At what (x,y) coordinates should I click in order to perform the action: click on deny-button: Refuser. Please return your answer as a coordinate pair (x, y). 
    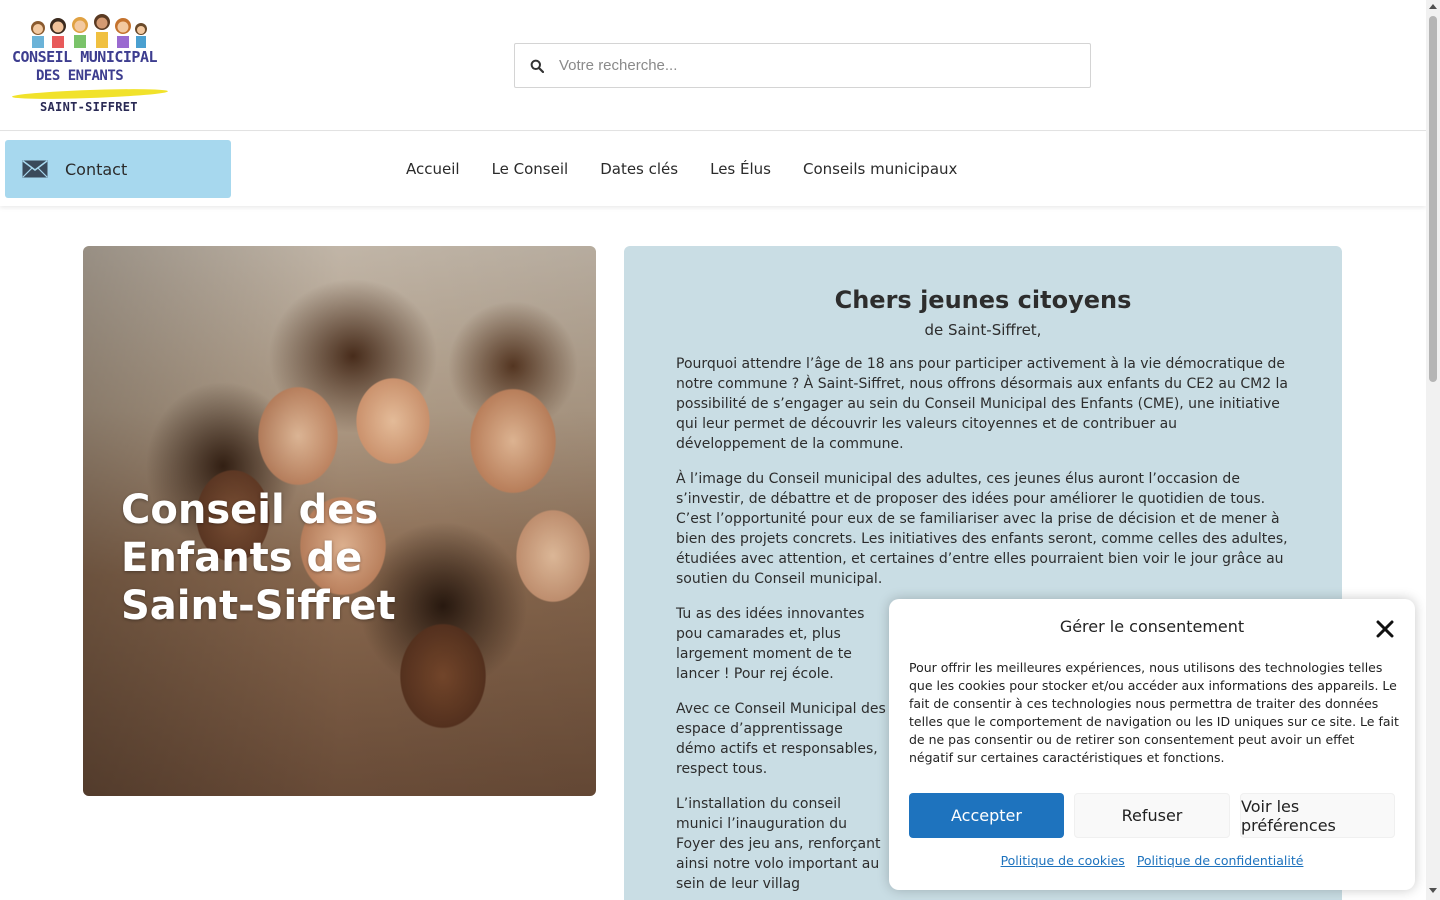
    Looking at the image, I should click on (1152, 815).